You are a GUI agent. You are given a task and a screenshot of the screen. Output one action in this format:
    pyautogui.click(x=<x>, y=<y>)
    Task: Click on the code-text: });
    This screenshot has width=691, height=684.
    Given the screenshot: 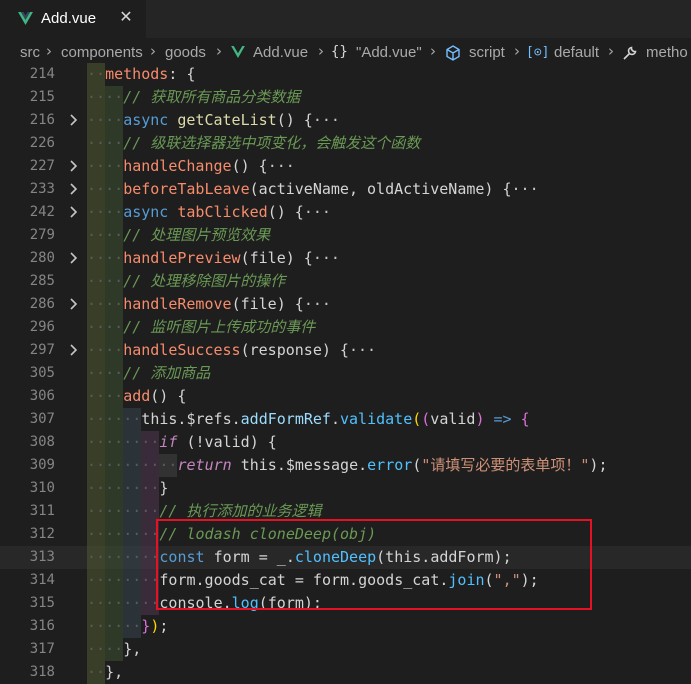 What is the action you would take?
    pyautogui.click(x=154, y=626)
    